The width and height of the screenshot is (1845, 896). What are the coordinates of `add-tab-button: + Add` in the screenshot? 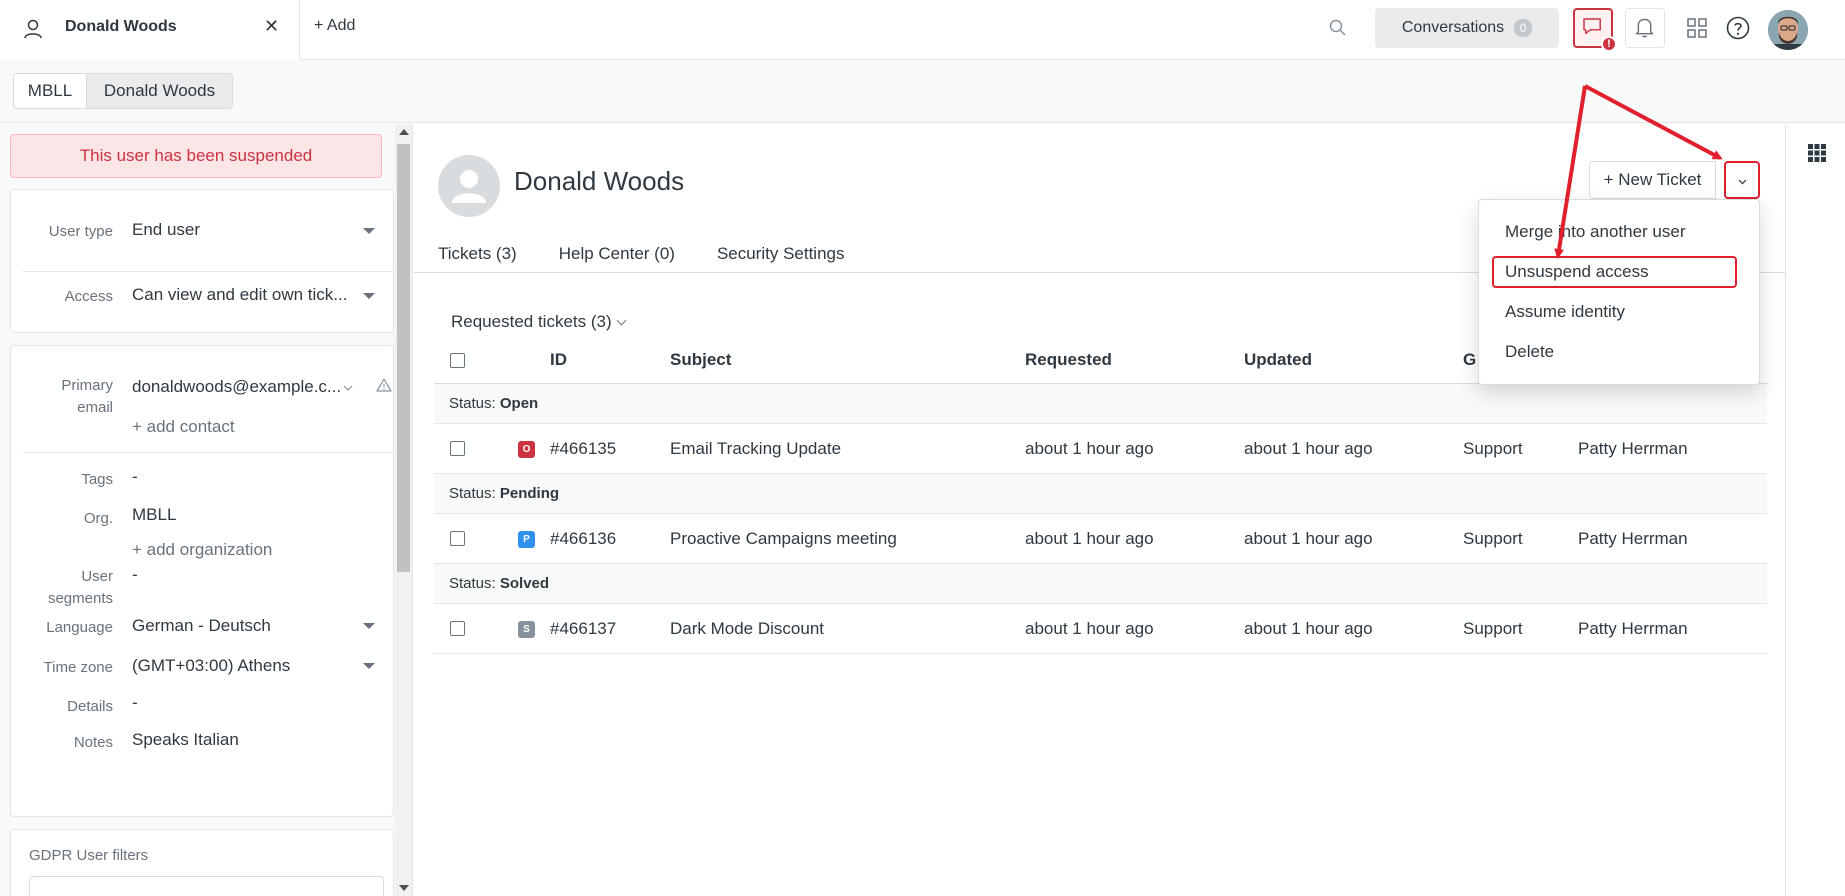 It's located at (334, 26).